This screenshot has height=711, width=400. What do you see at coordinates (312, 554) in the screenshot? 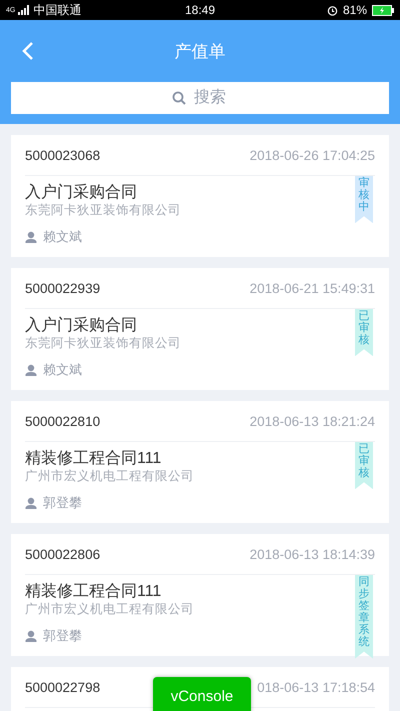
I see `order-date: 2018-06-13 18:14:39` at bounding box center [312, 554].